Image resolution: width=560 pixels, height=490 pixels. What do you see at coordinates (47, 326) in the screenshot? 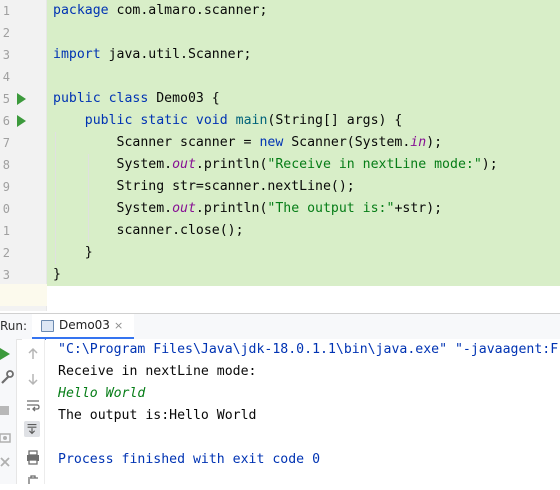
I see `console-icon` at bounding box center [47, 326].